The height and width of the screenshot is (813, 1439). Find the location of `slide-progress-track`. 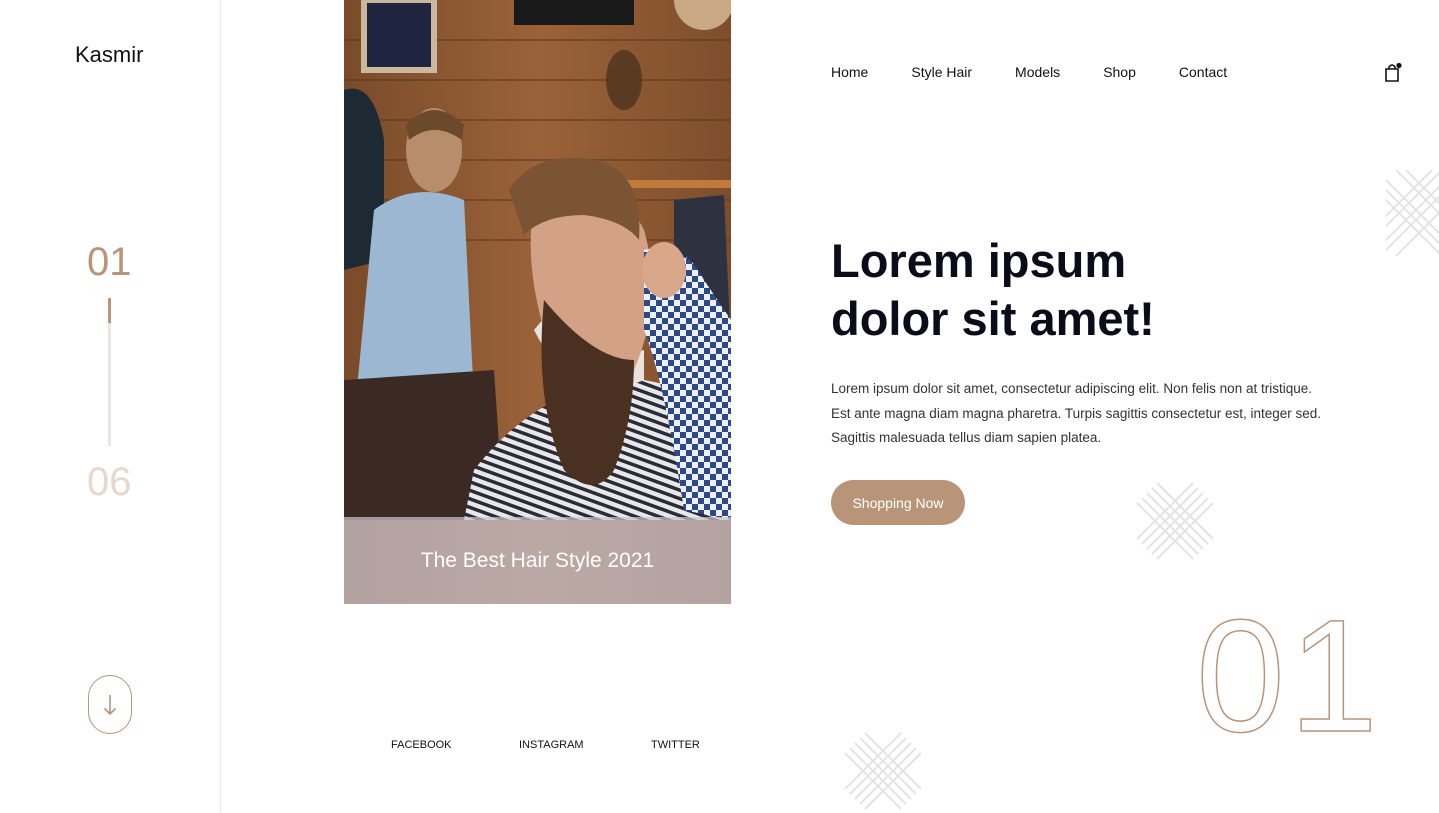

slide-progress-track is located at coordinates (109, 372).